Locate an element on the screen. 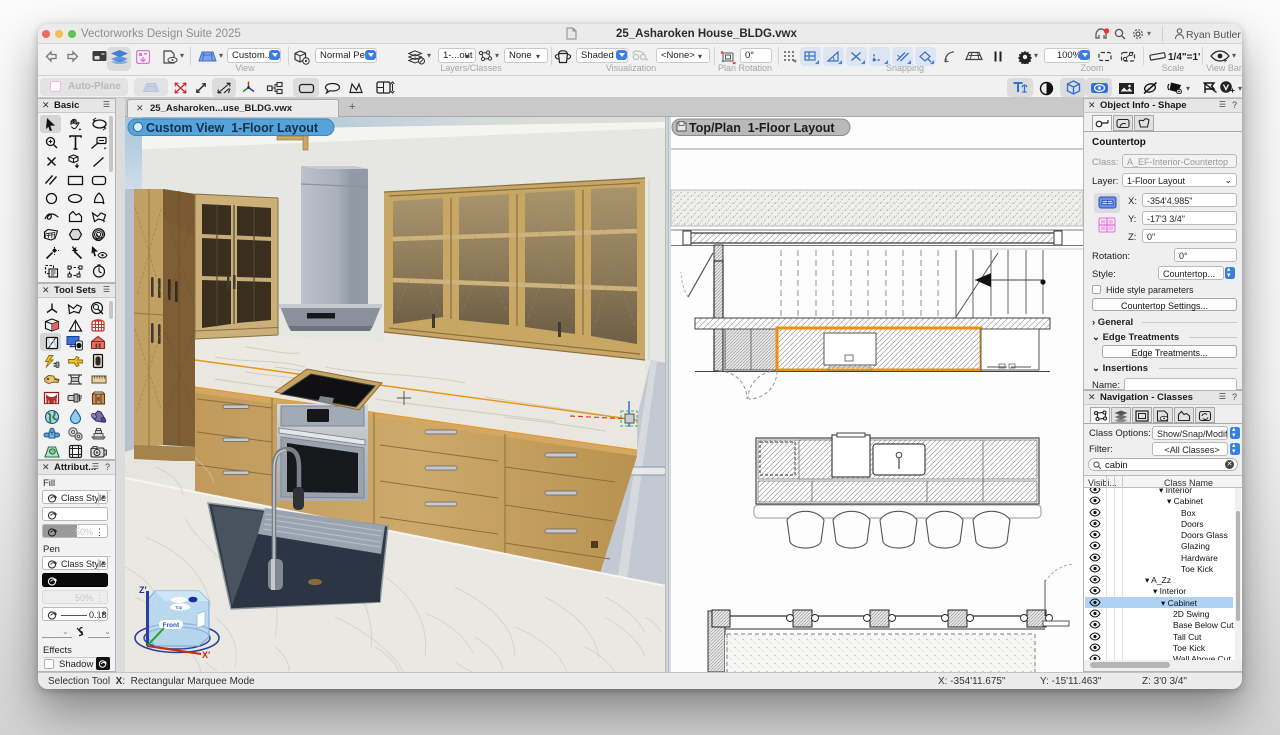  svg-text: X' is located at coordinates (206, 655).